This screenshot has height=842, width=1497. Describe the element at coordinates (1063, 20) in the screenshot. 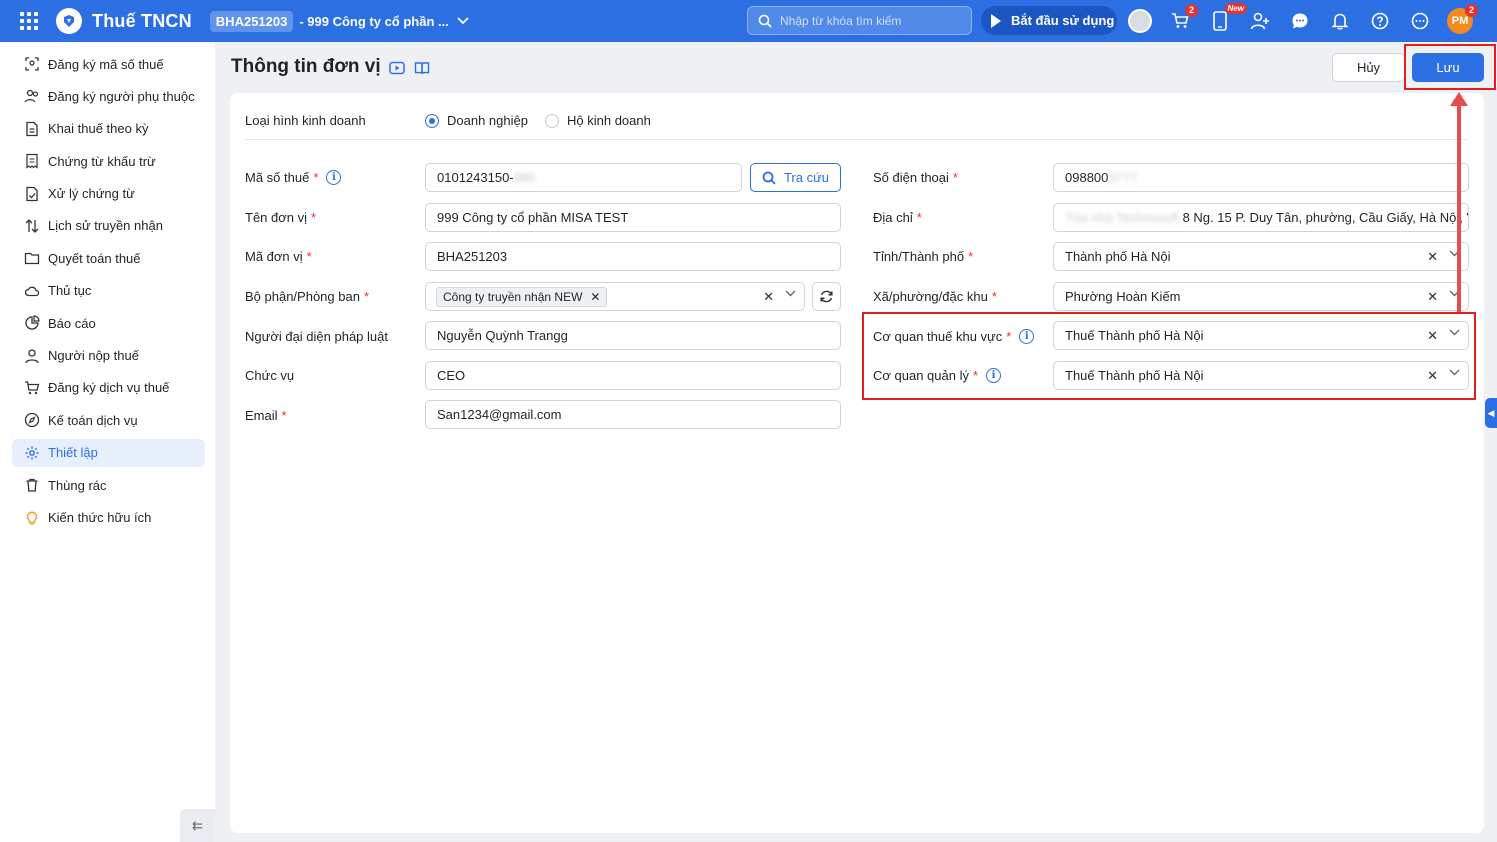

I see `start-using-label: Bắt đầu sử dụng` at that location.